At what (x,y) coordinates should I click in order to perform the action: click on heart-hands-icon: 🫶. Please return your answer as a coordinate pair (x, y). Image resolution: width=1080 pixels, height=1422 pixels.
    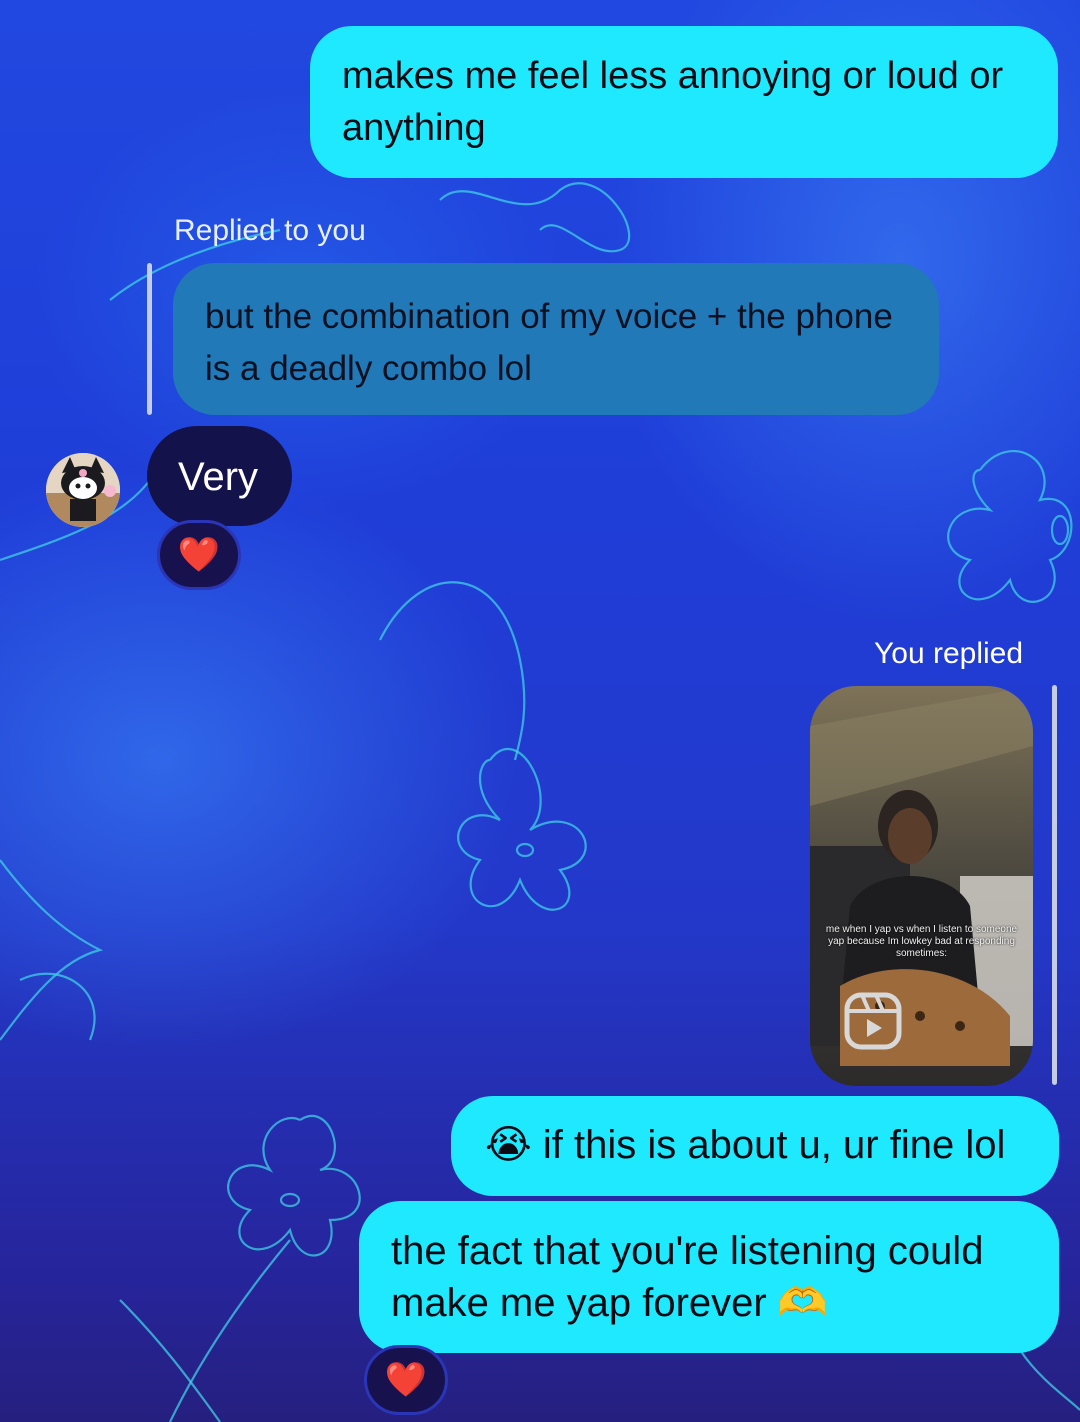
    Looking at the image, I should click on (802, 1303).